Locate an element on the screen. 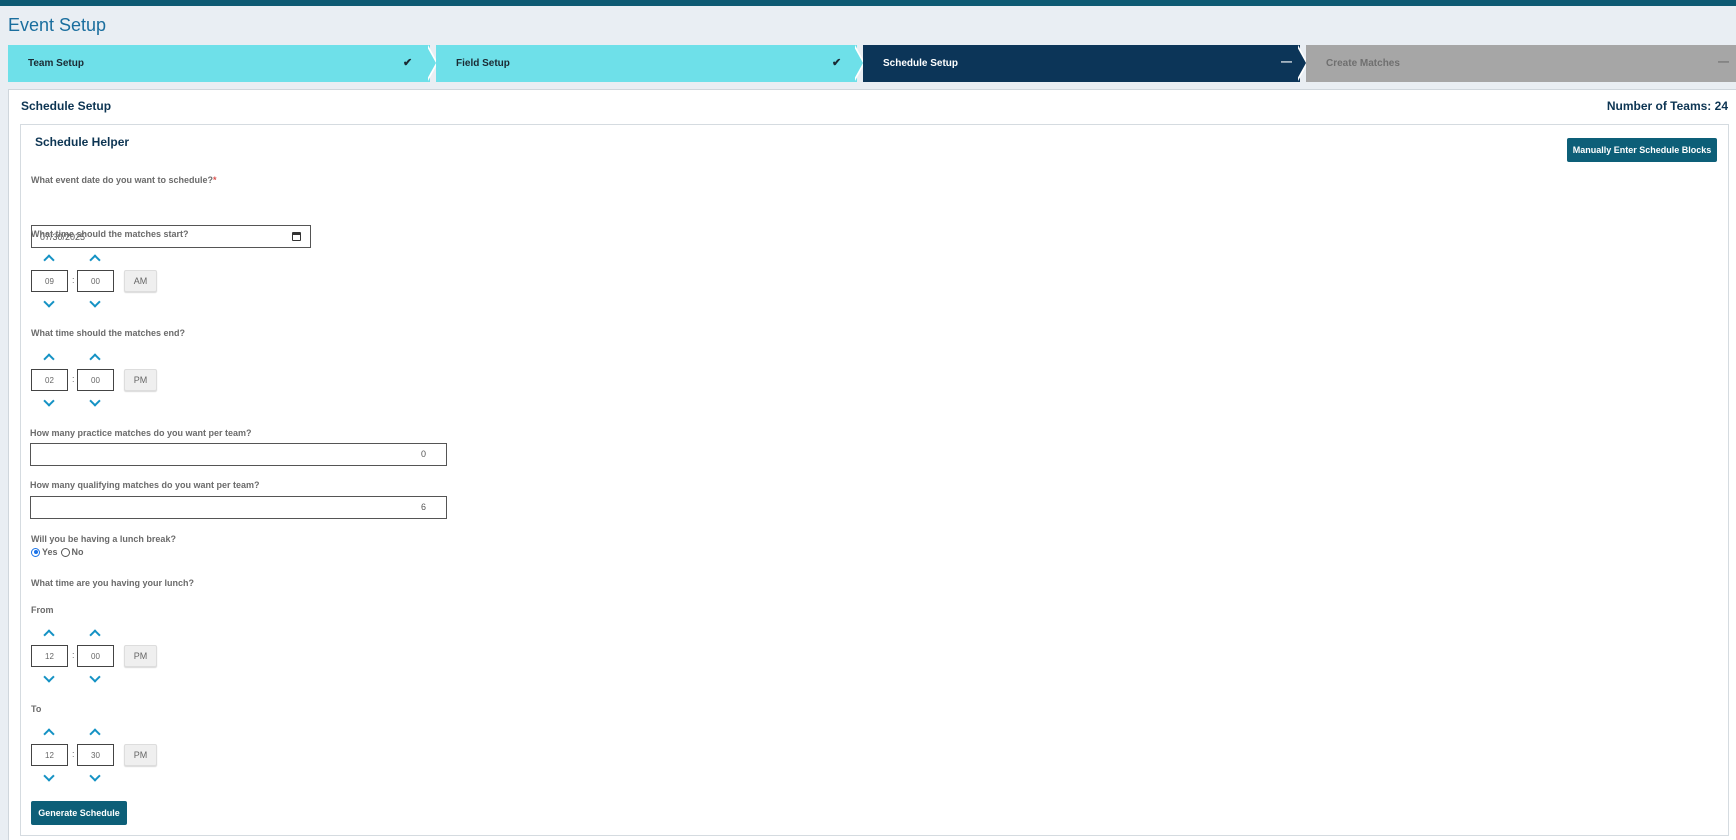  card-title: Schedule Setup is located at coordinates (66, 106).